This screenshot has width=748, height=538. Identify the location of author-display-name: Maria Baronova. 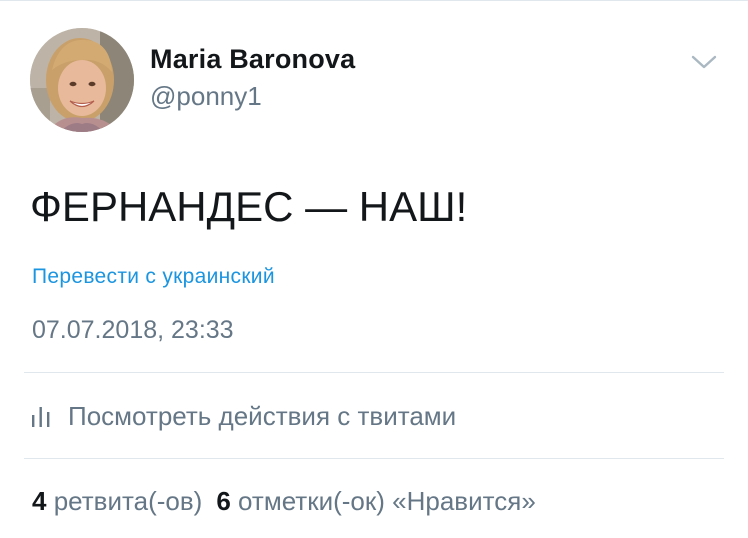
(252, 59).